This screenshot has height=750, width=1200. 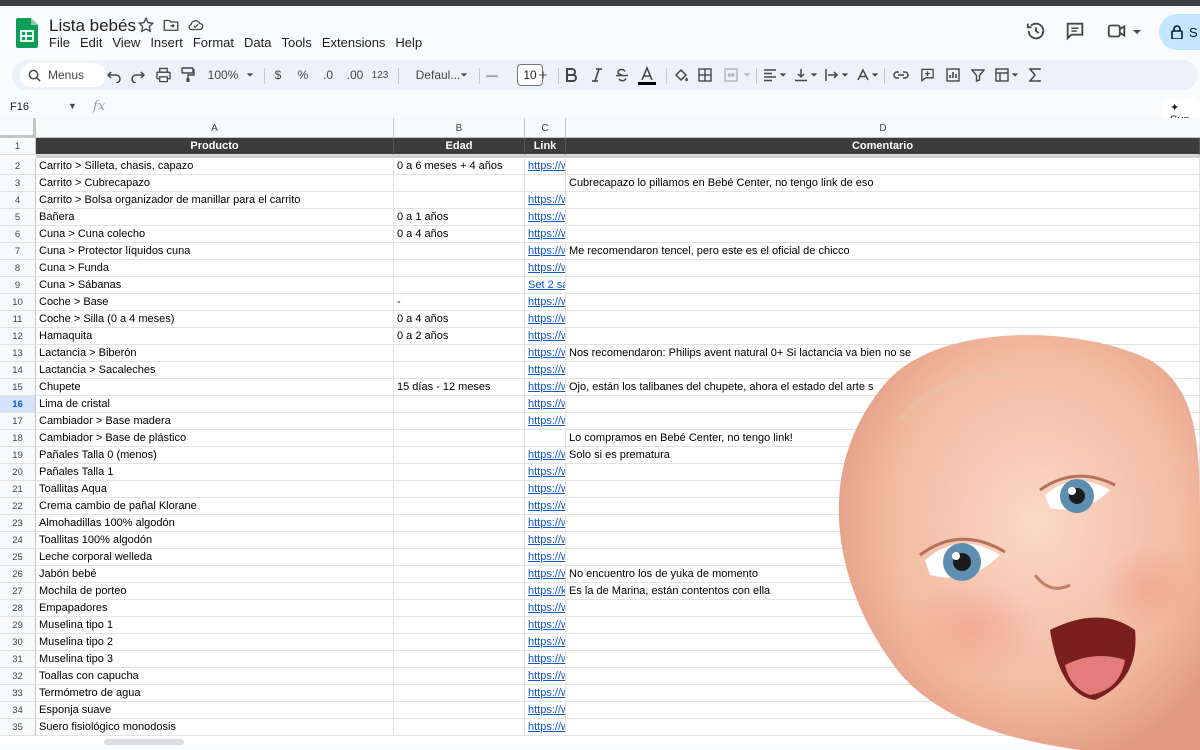 I want to click on document-title: Lista bebés, so click(x=92, y=26).